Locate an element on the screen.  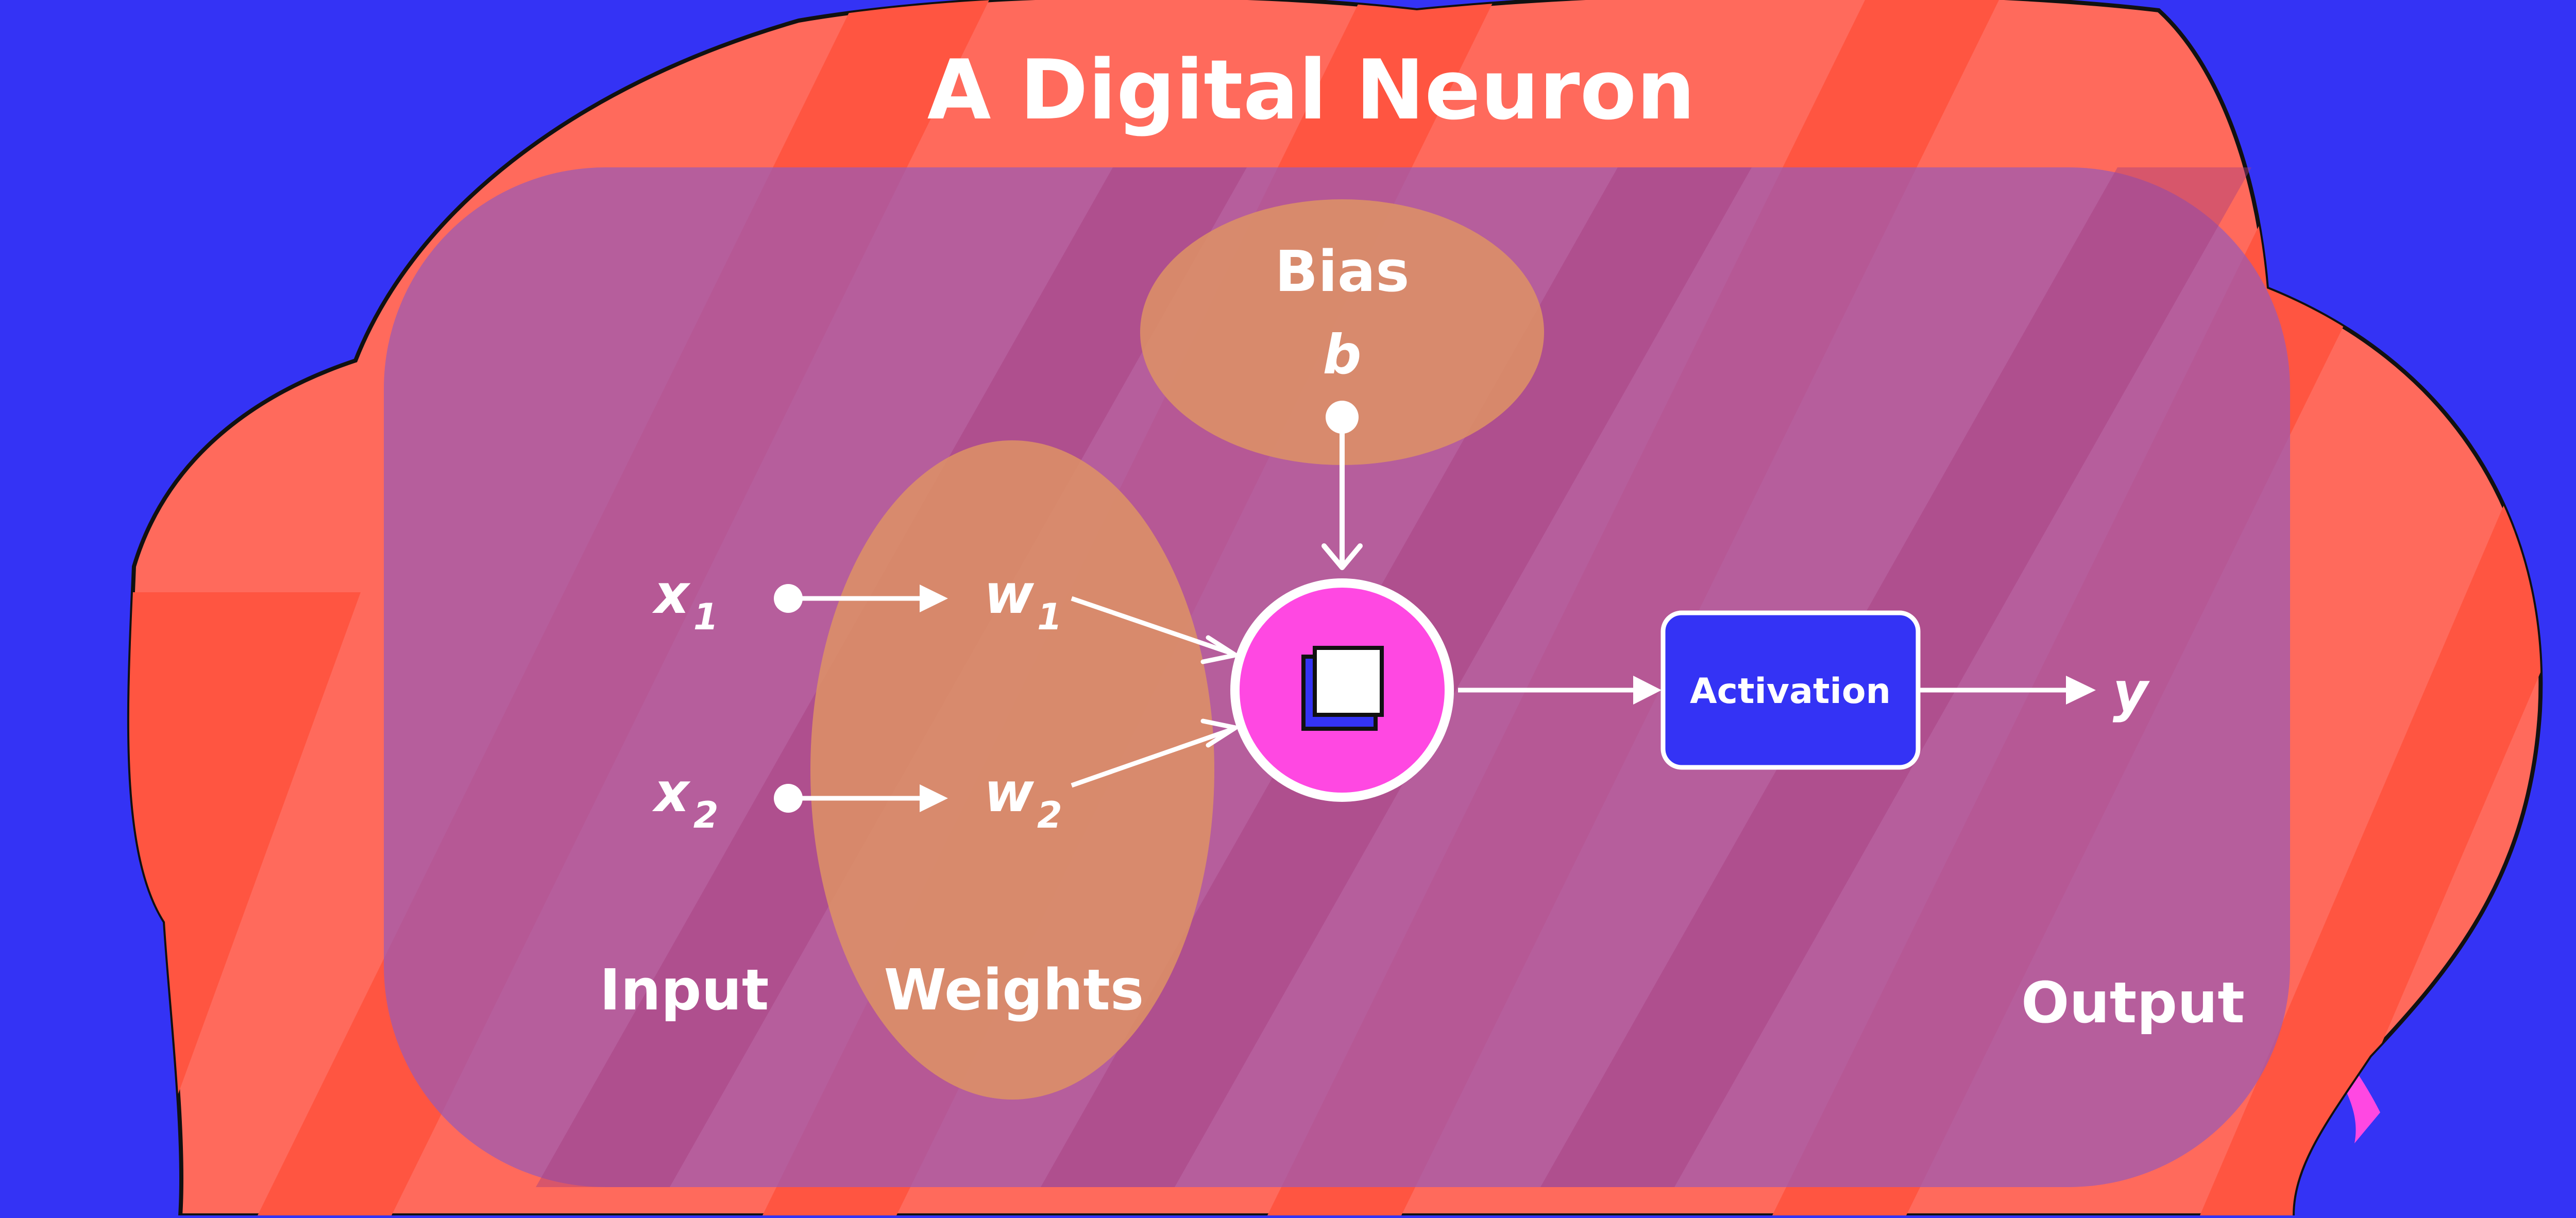
bias-label: Bias is located at coordinates (1342, 271).